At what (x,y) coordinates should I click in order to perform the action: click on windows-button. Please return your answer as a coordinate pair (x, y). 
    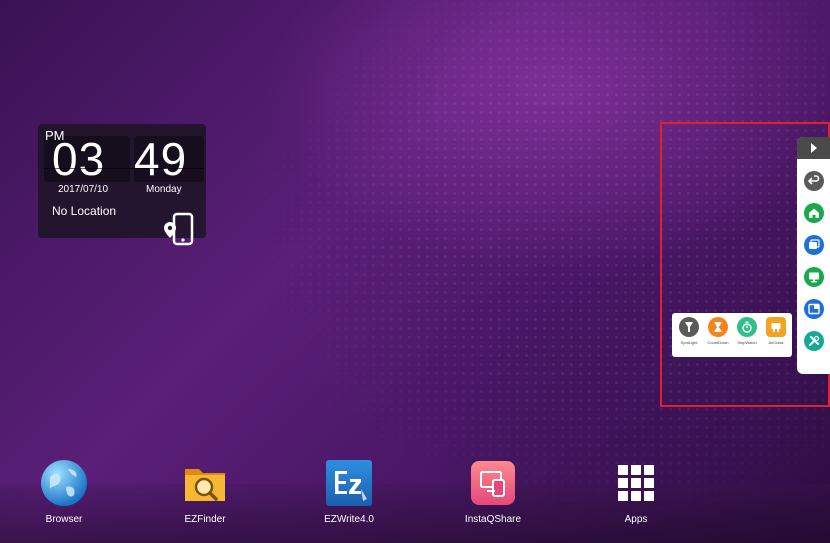
    Looking at the image, I should click on (814, 245).